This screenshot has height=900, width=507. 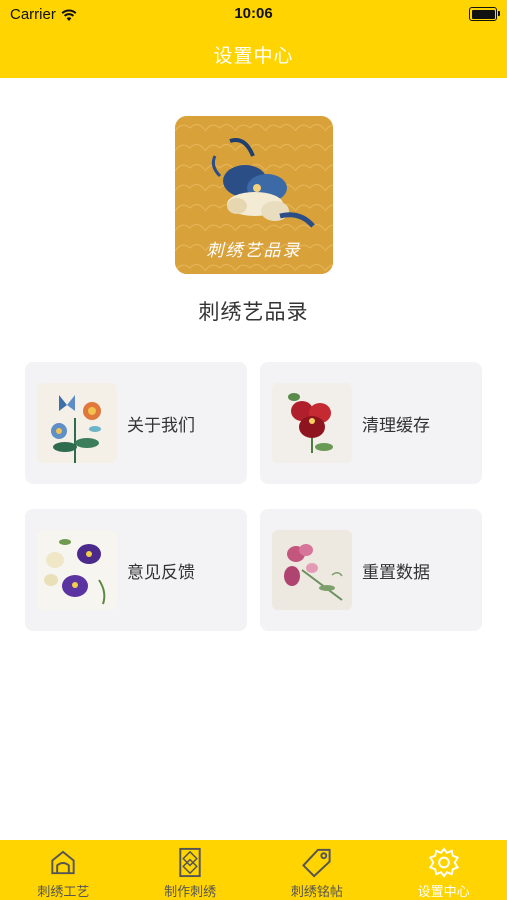 I want to click on clear-cache-label: 清理缓存, so click(x=396, y=425).